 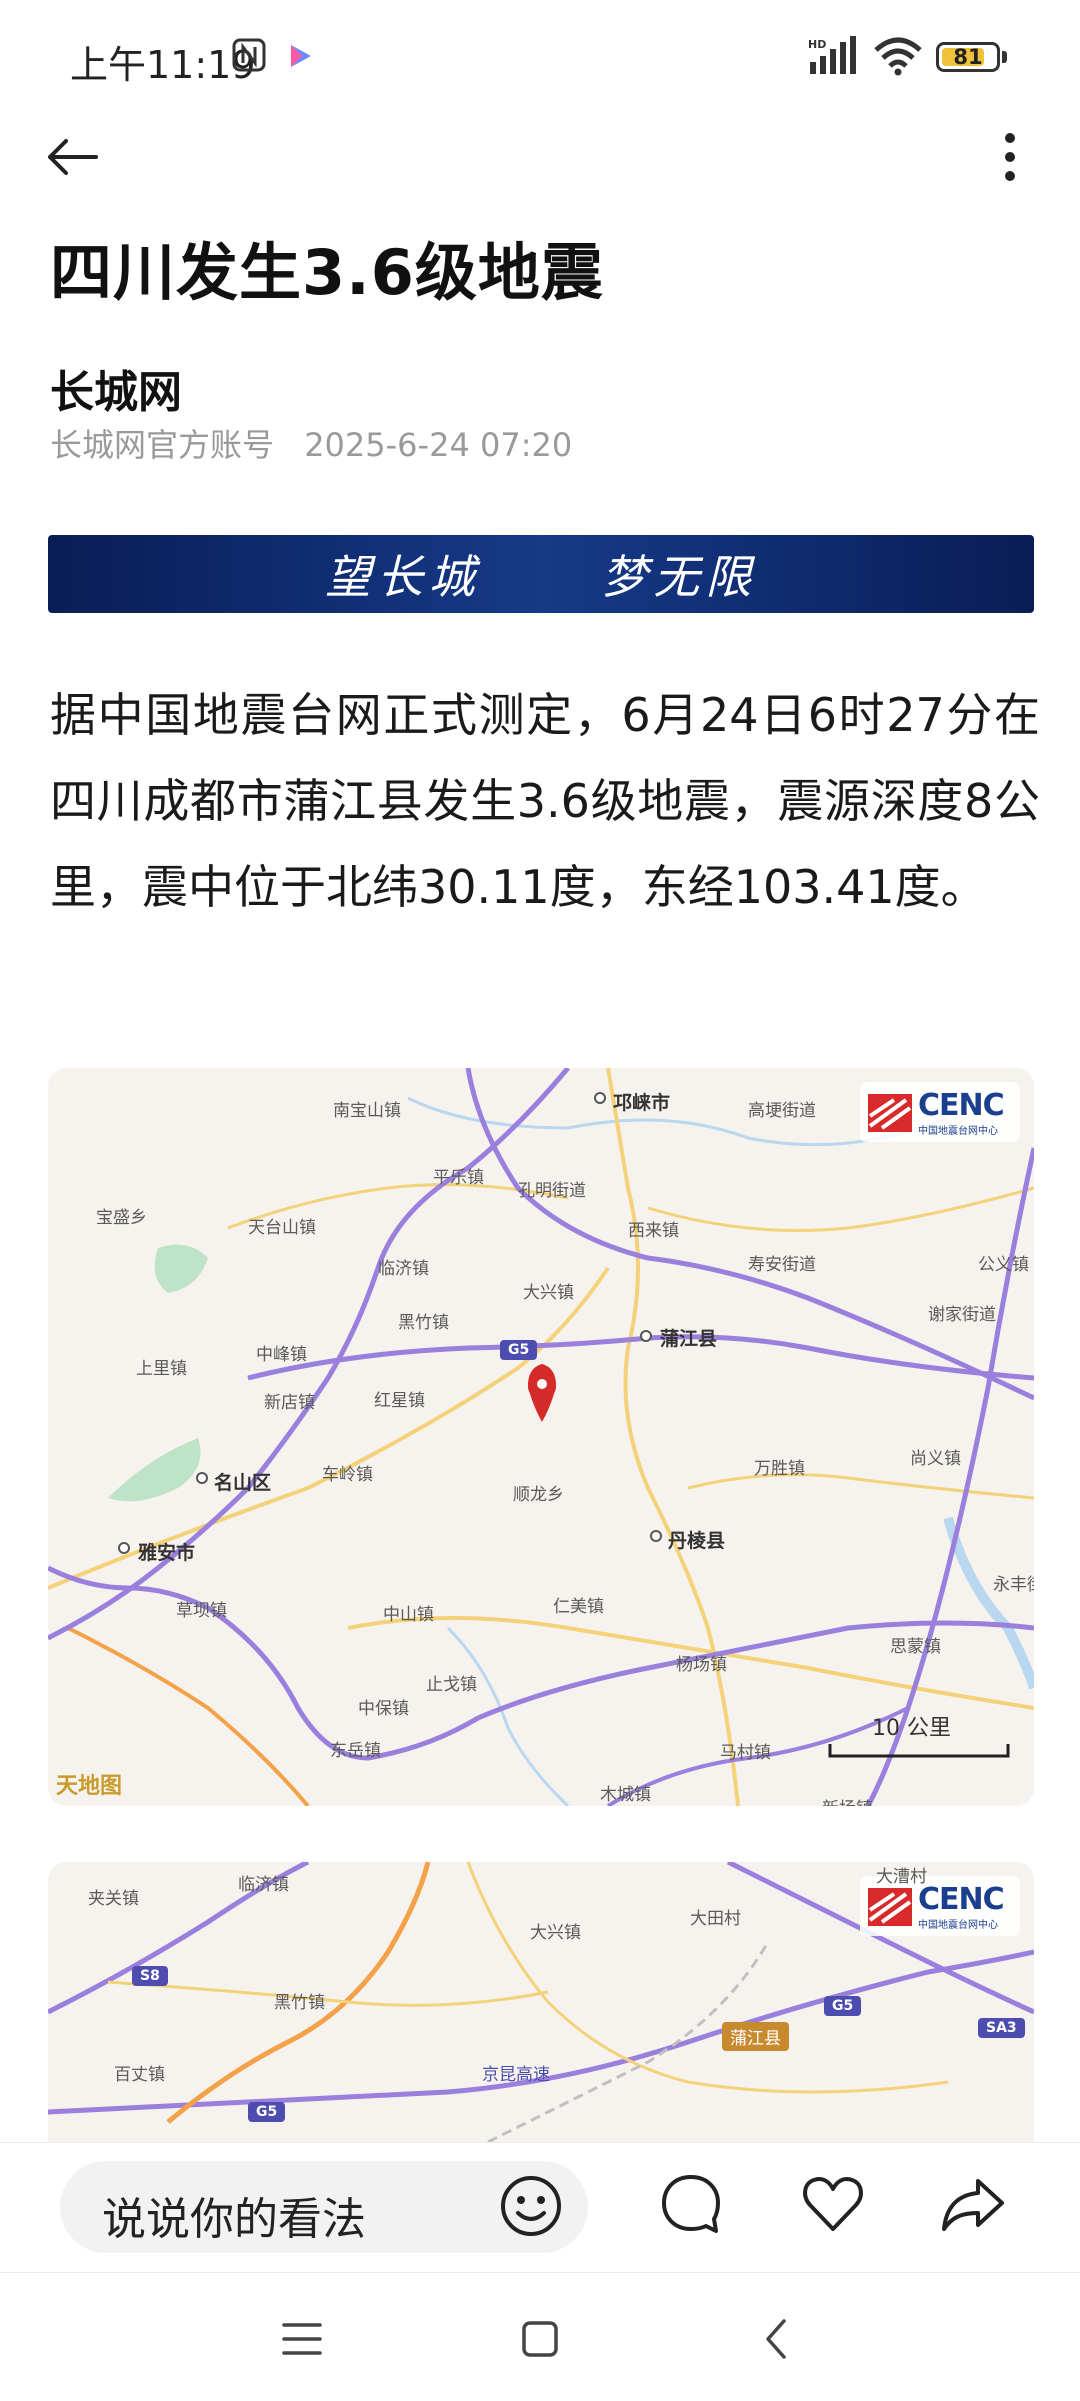 I want to click on place-label: 万胜镇, so click(x=779, y=1469).